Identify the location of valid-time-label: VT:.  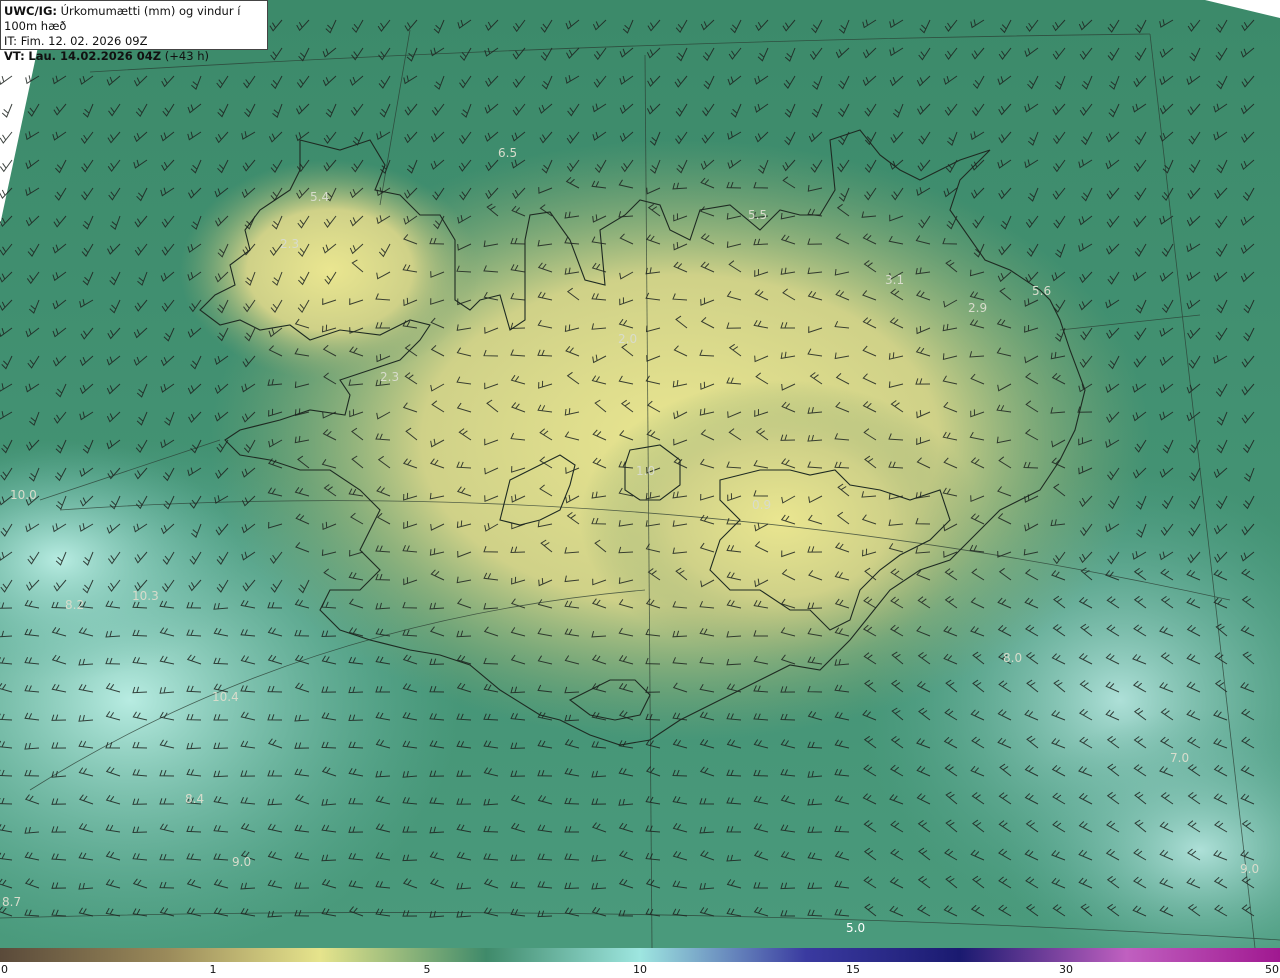
(14, 56).